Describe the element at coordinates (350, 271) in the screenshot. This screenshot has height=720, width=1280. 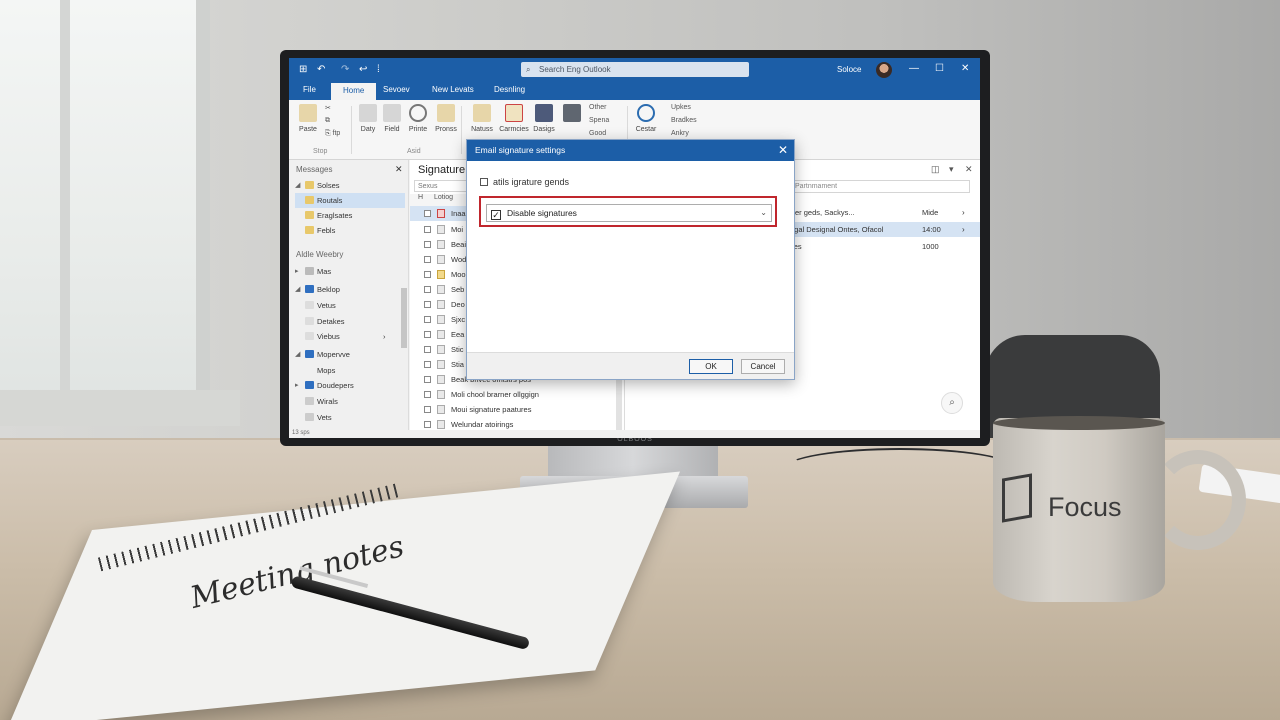
I see `folder-item: ▸ Mas` at that location.